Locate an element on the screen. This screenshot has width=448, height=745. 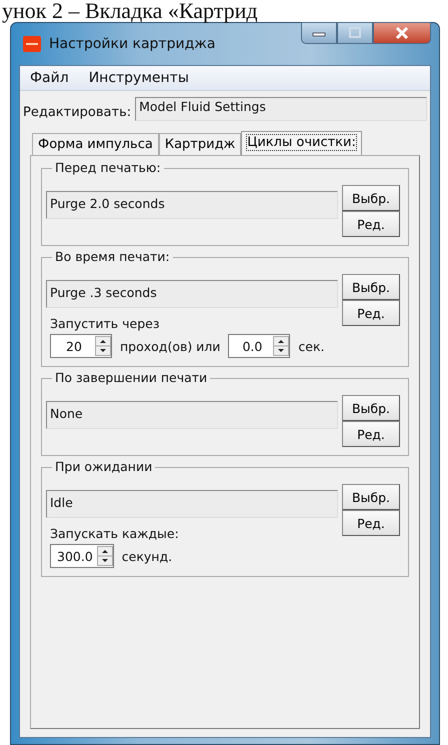
menu-item: Файл is located at coordinates (49, 78).